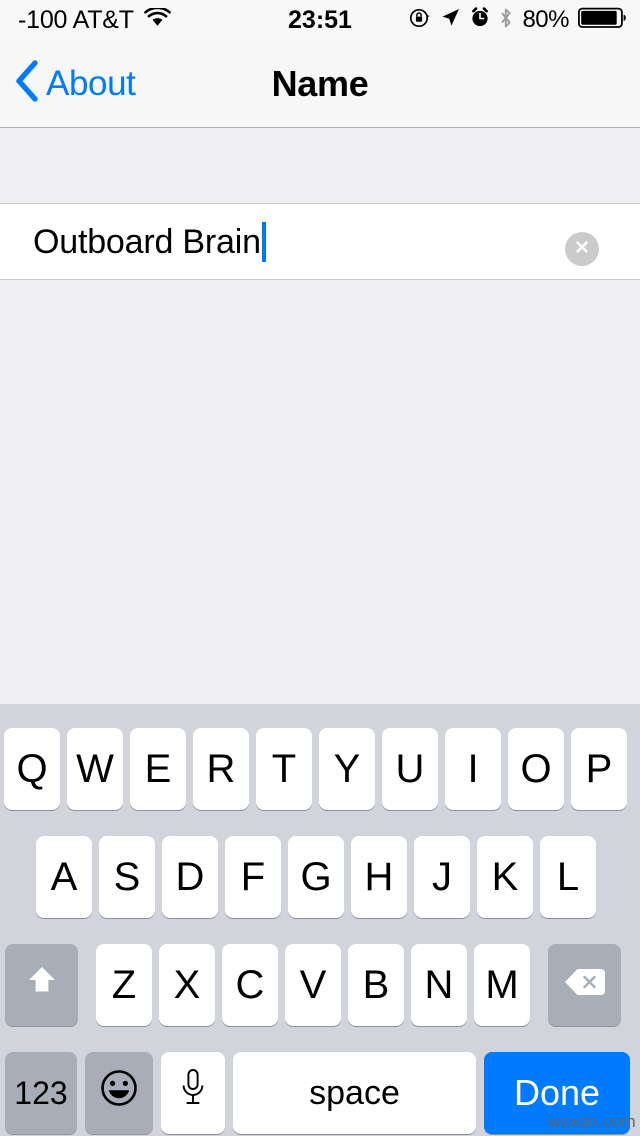 This screenshot has height=1136, width=640. Describe the element at coordinates (545, 19) in the screenshot. I see `battery-percent-label: 80%` at that location.